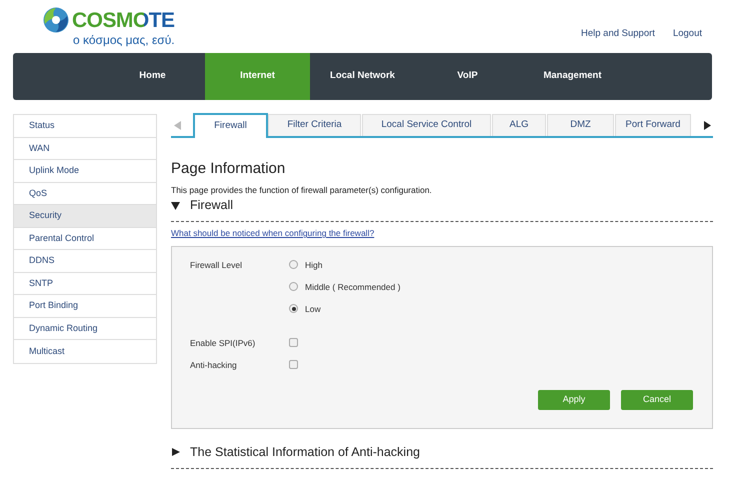 This screenshot has width=750, height=490. What do you see at coordinates (56, 20) in the screenshot?
I see `logo-icon` at bounding box center [56, 20].